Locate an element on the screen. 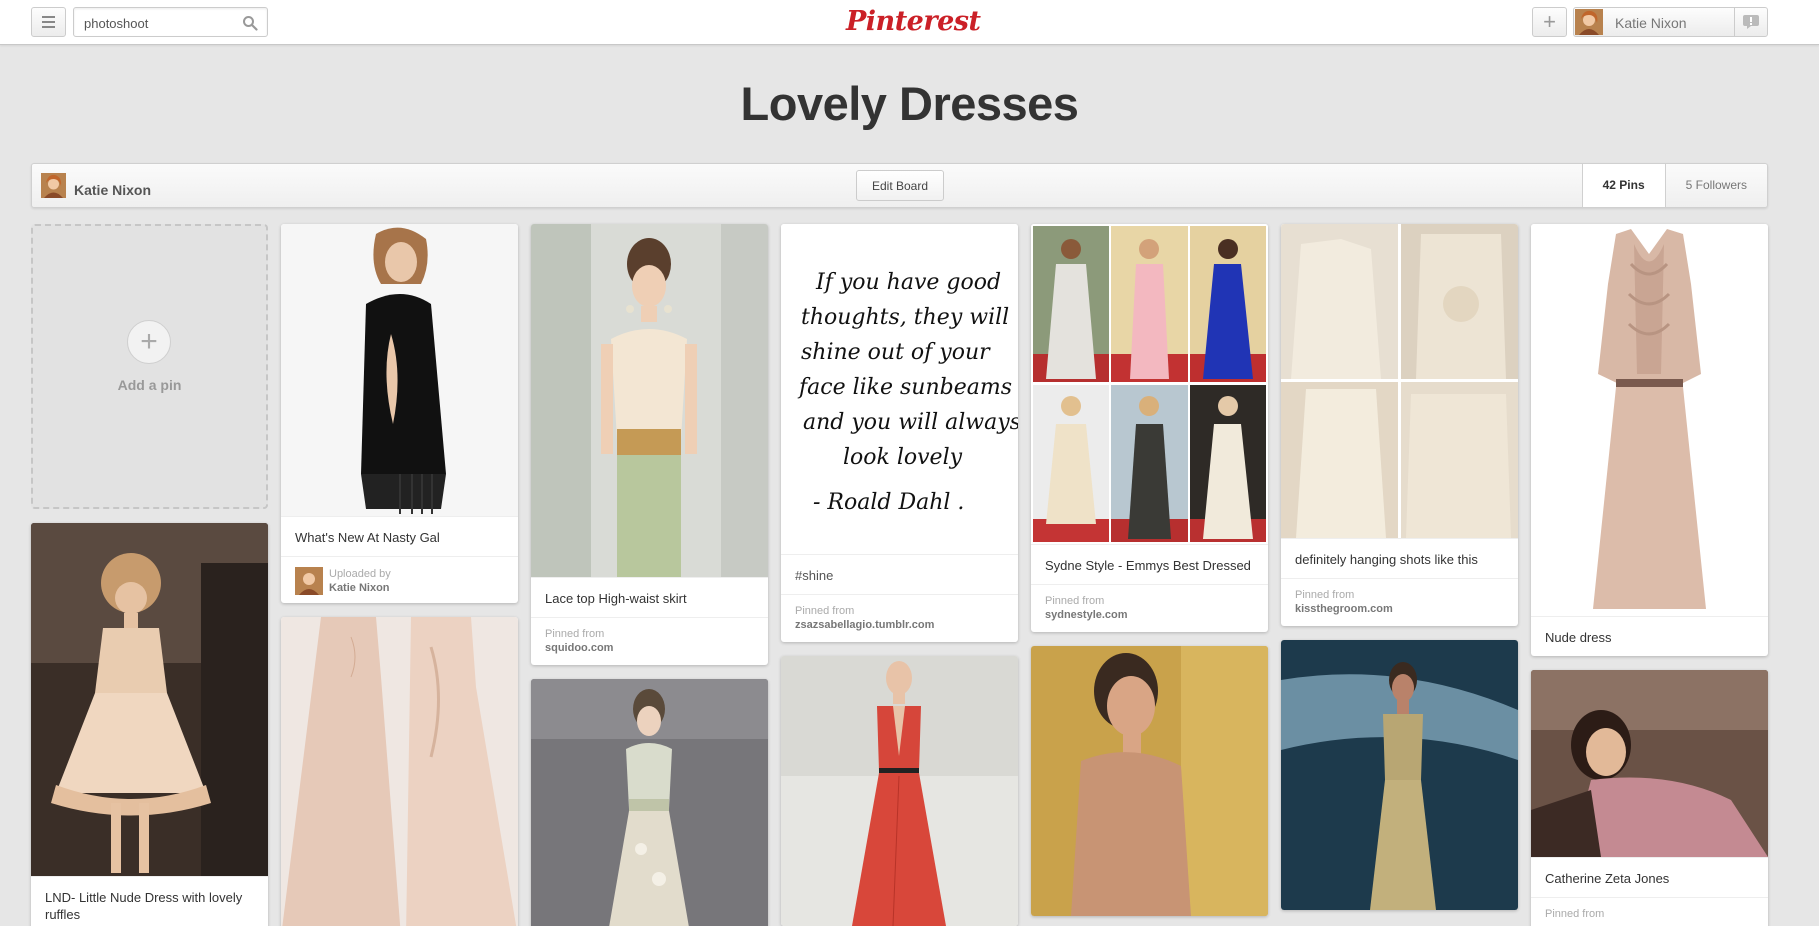  uploader-avatar is located at coordinates (309, 581).